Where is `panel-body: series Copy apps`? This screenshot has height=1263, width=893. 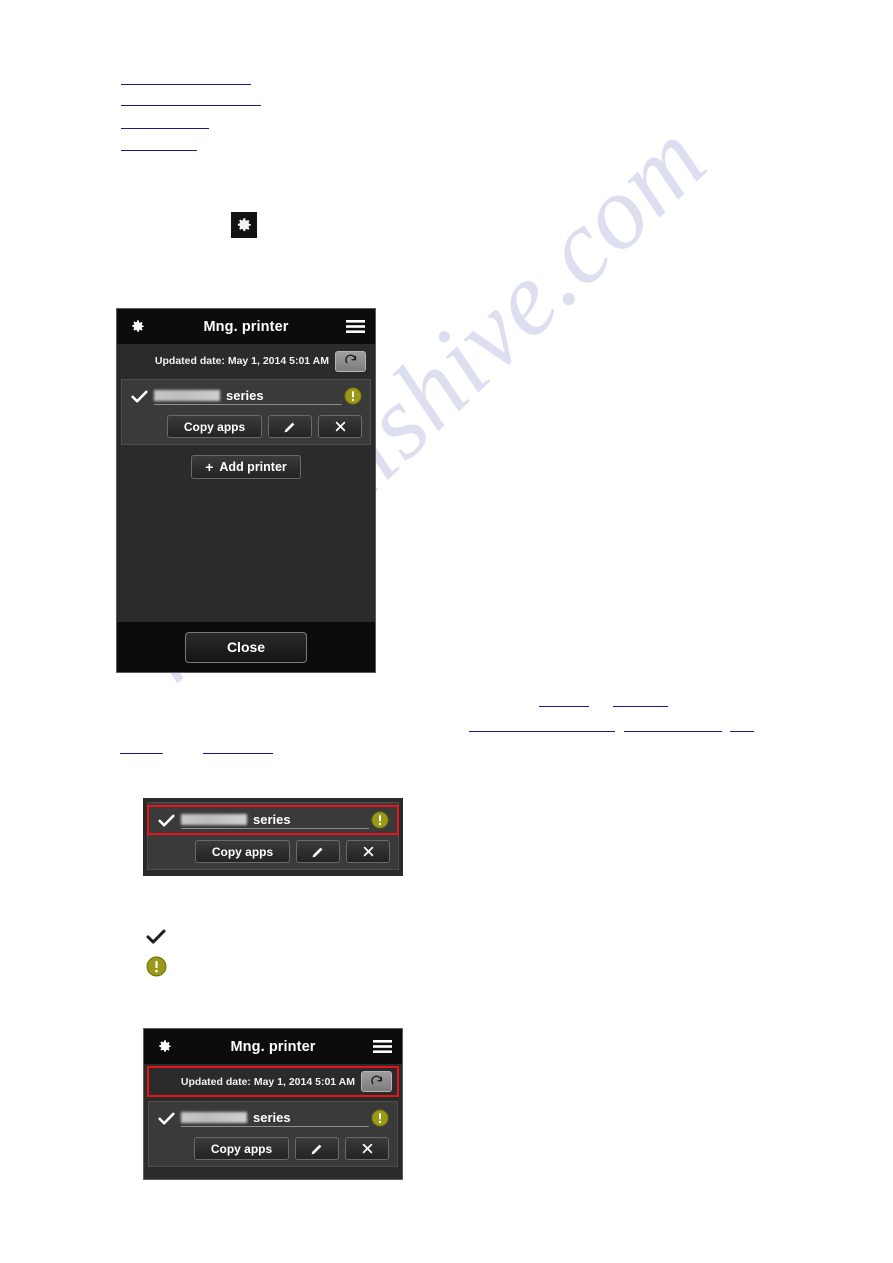 panel-body: series Copy apps is located at coordinates (273, 837).